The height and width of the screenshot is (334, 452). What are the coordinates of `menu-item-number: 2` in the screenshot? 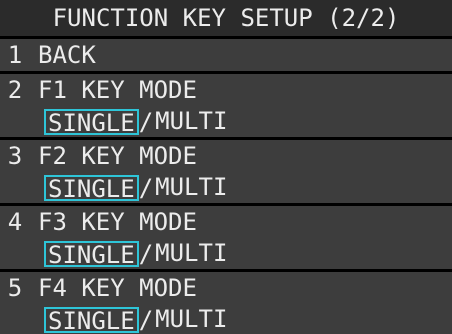 It's located at (15, 90).